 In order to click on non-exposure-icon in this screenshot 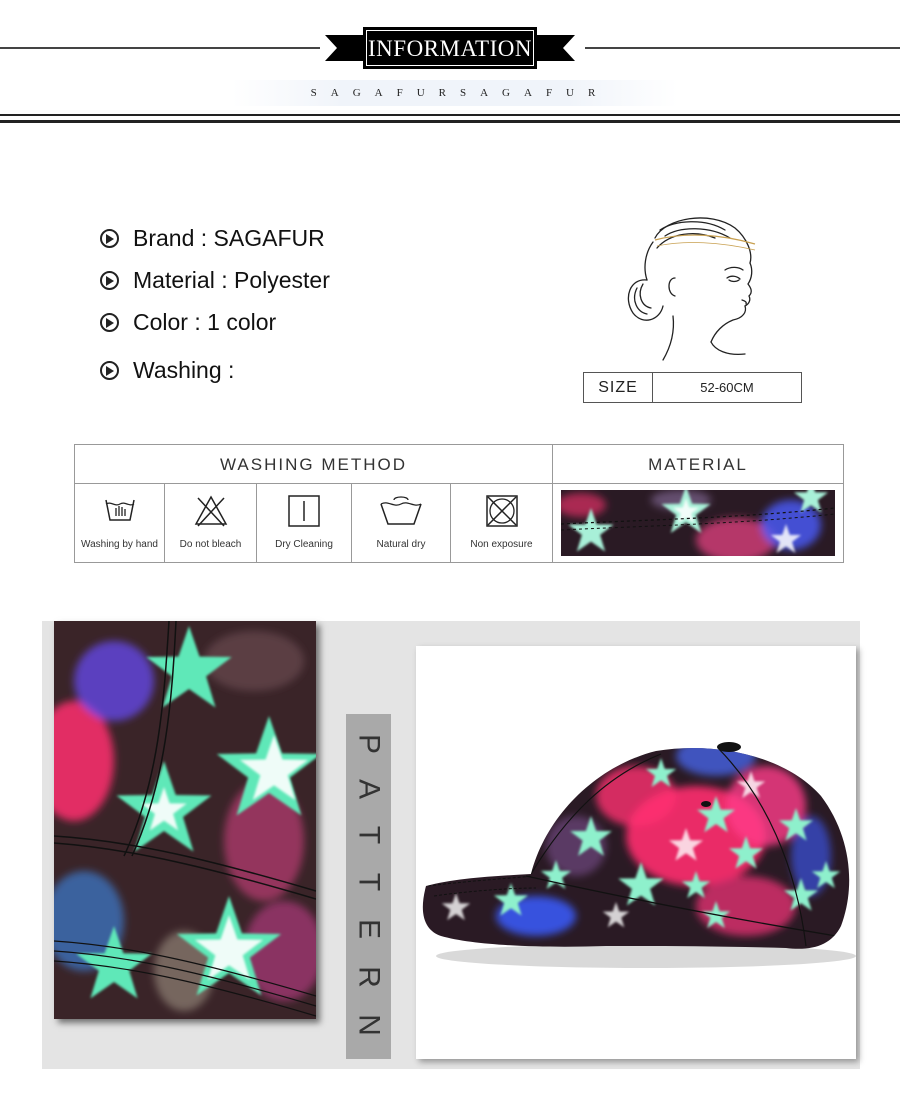, I will do `click(501, 511)`.